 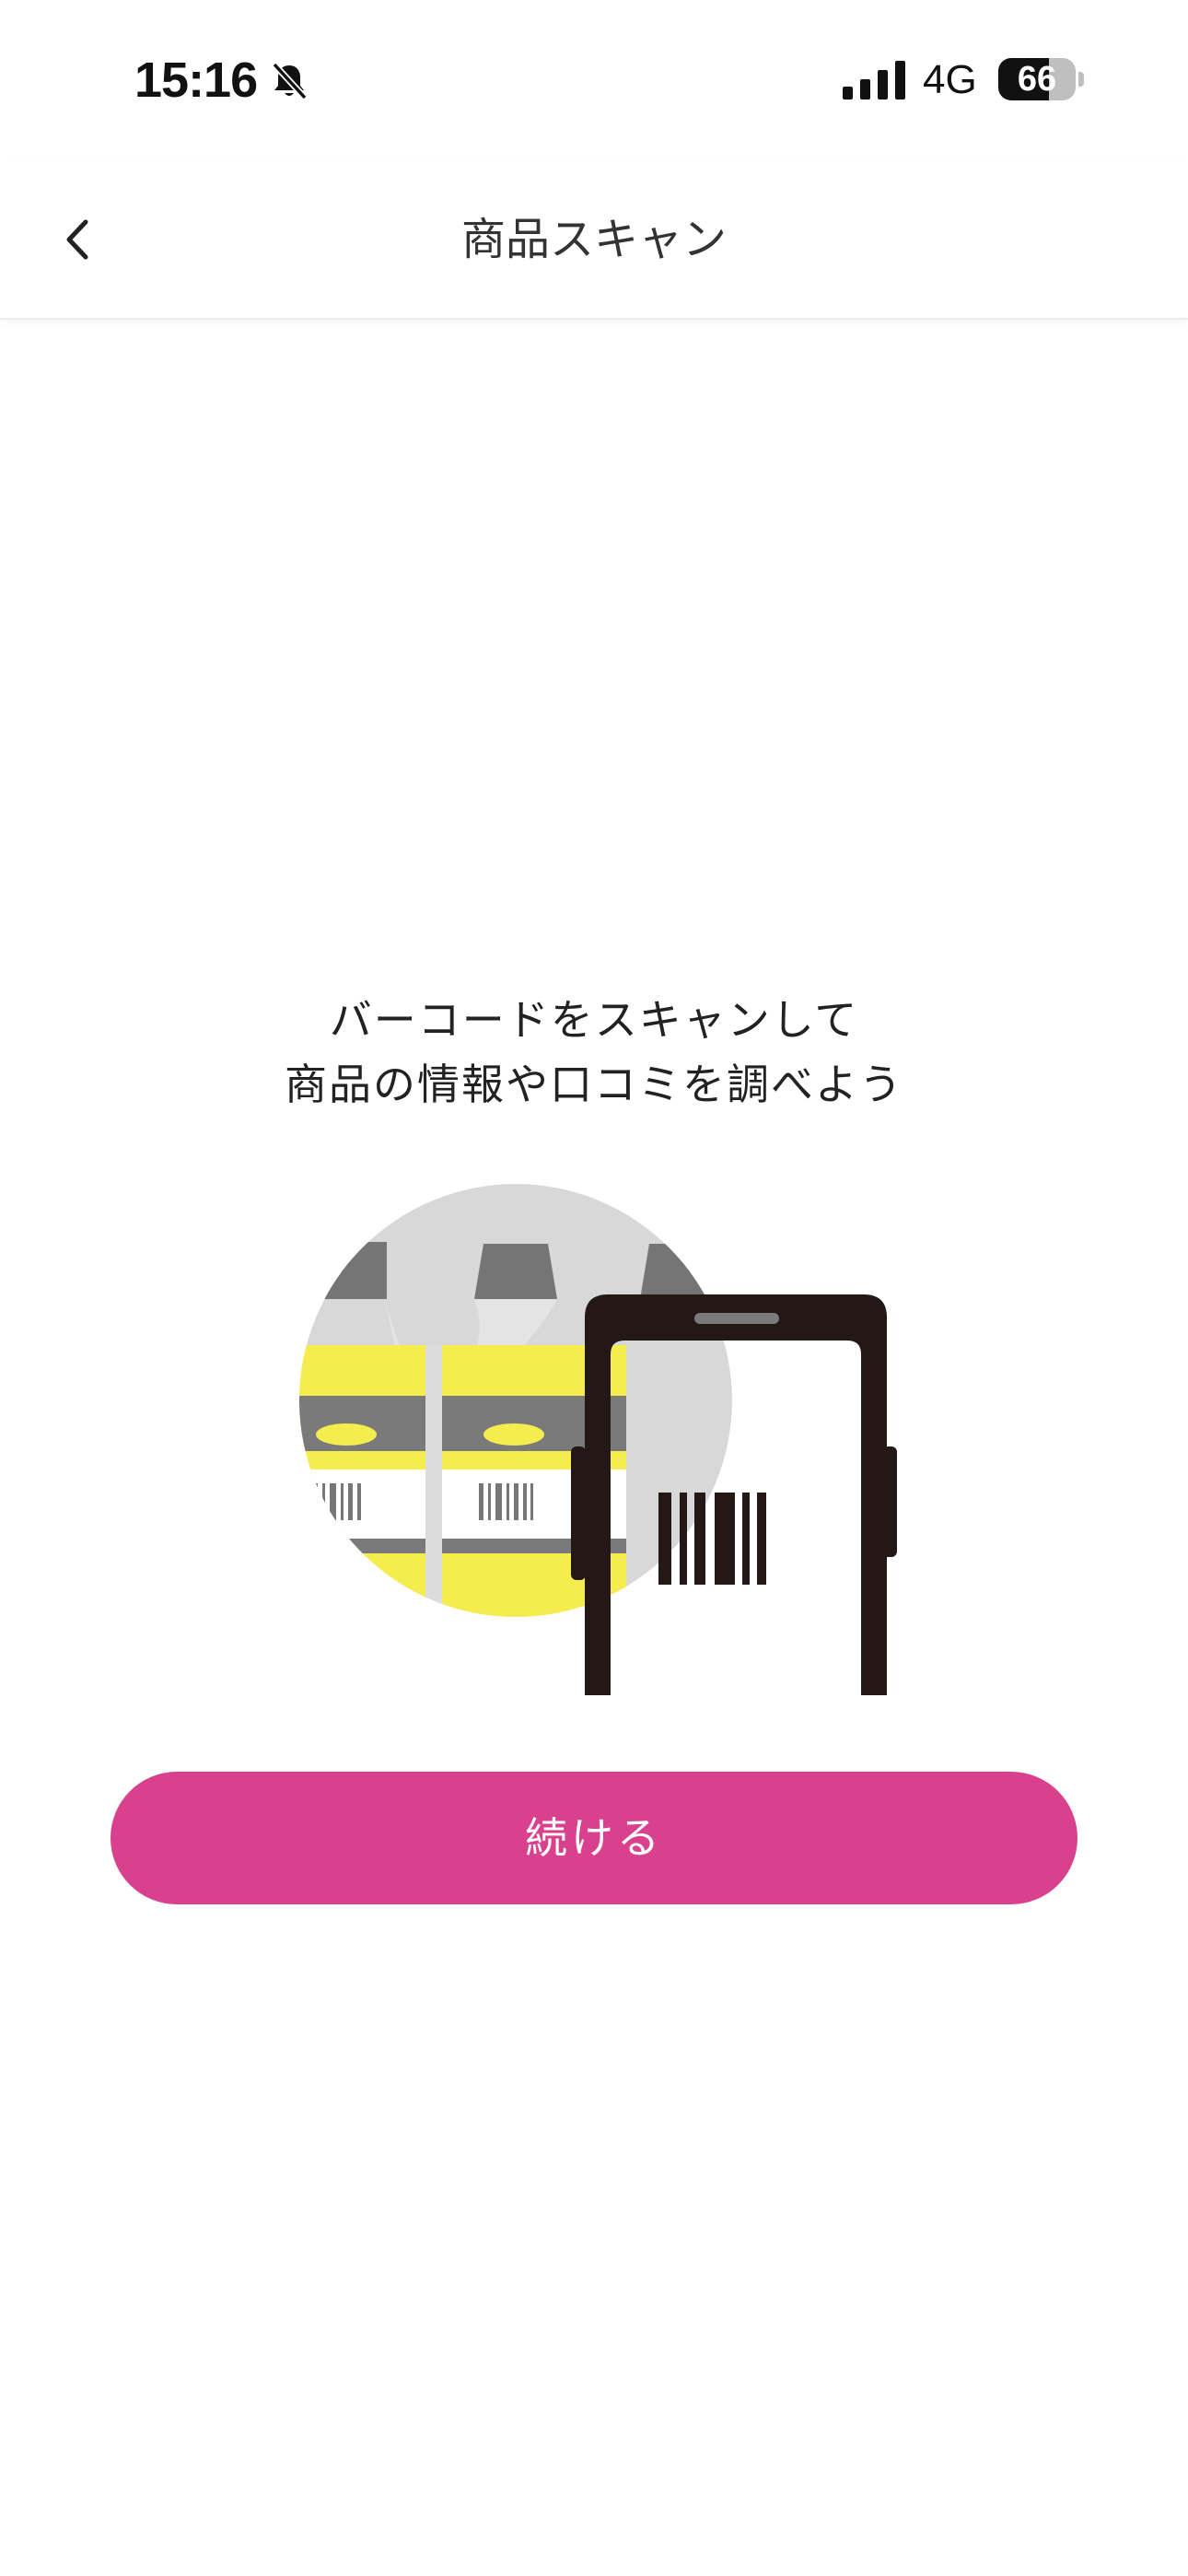 I want to click on nav-bar: 商品スキャン, so click(x=594, y=240).